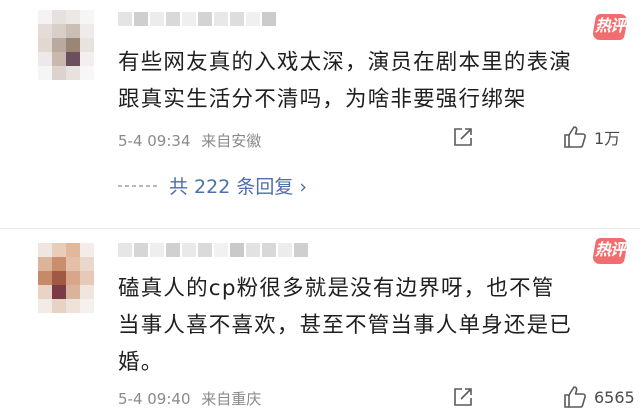 The height and width of the screenshot is (410, 640). I want to click on divider, so click(320, 228).